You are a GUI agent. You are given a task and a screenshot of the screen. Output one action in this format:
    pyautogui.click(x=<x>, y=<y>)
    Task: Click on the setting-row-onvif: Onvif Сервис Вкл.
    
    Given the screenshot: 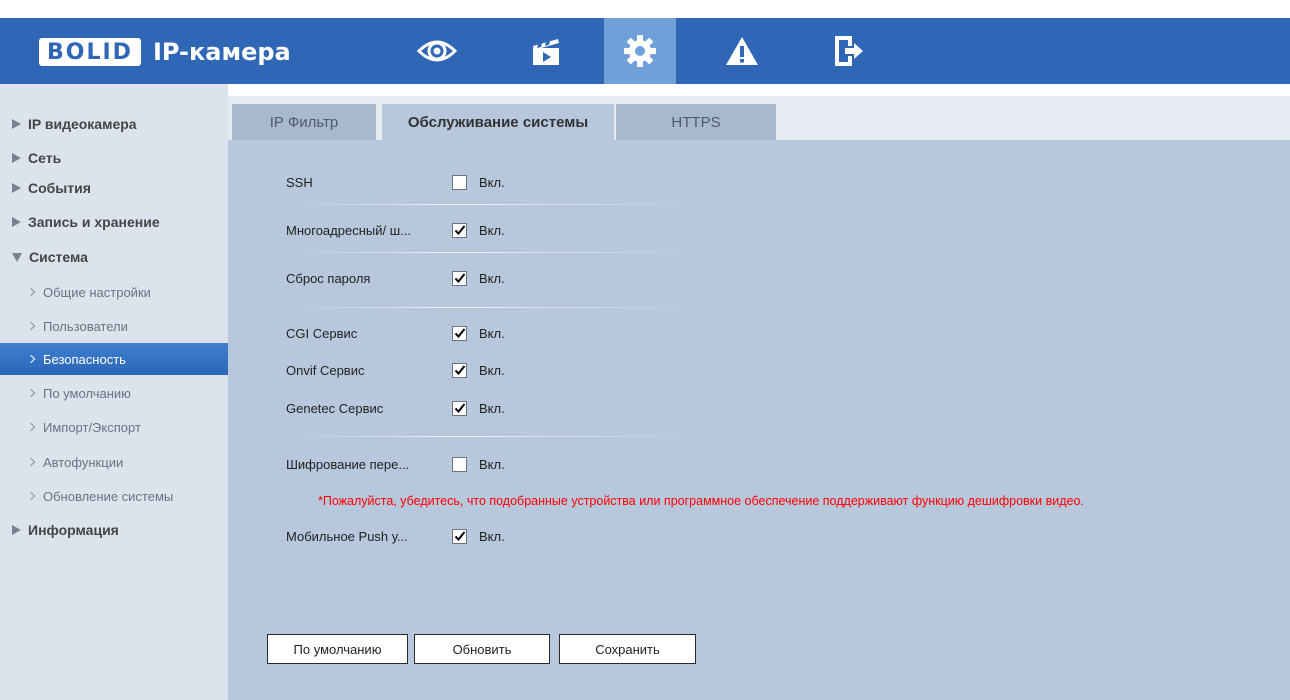 What is the action you would take?
    pyautogui.click(x=395, y=370)
    